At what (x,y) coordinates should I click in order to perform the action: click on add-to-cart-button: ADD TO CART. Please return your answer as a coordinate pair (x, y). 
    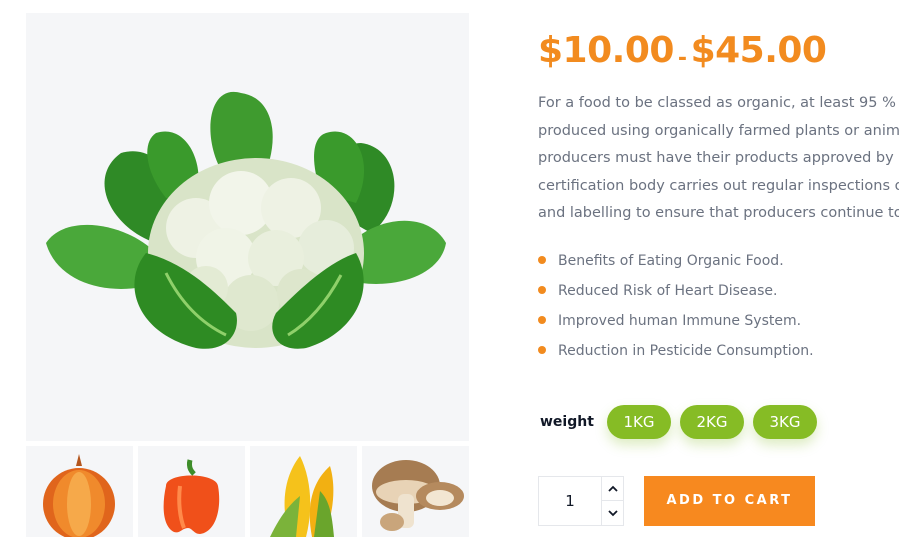
    Looking at the image, I should click on (729, 501).